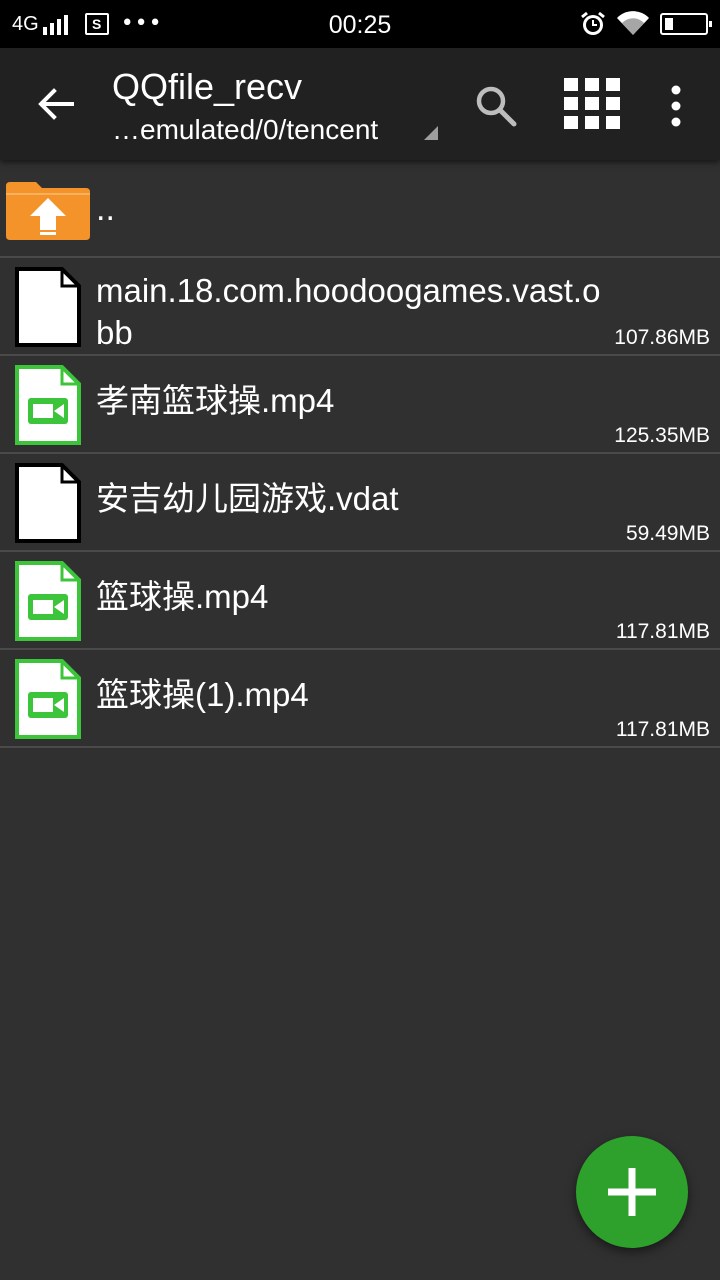 The width and height of the screenshot is (720, 1280). What do you see at coordinates (360, 405) in the screenshot?
I see `file-row: 孝南篮球操.mp4 125.35MB` at bounding box center [360, 405].